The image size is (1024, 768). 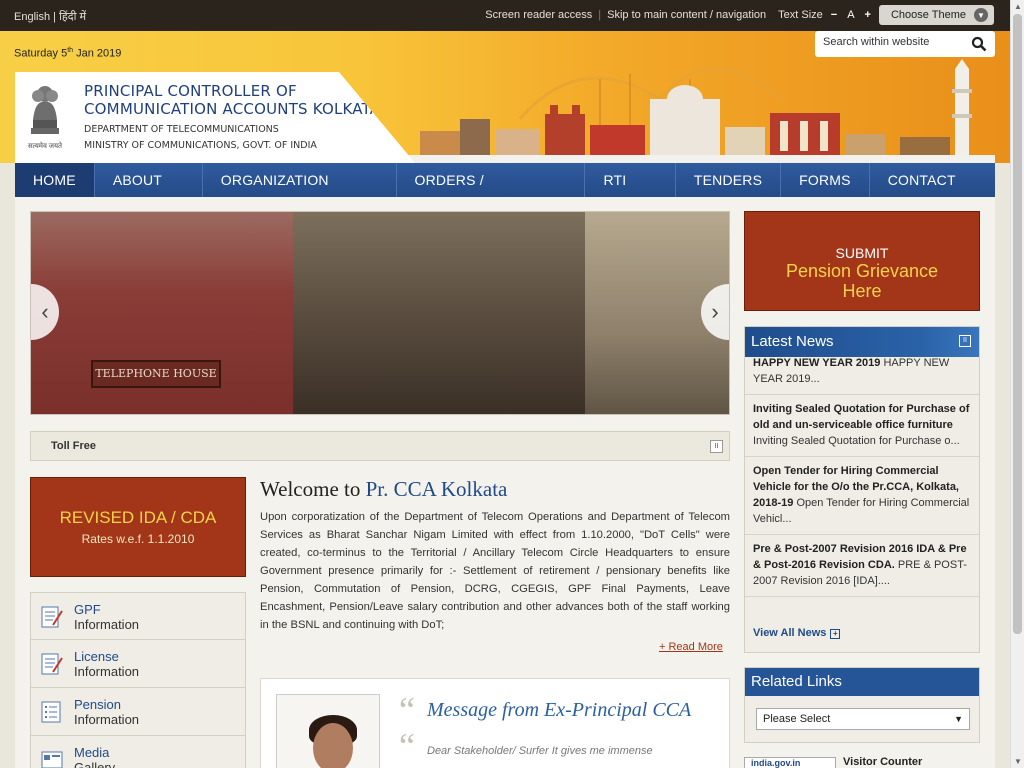 I want to click on choose-theme-label: Choose Theme, so click(x=928, y=15).